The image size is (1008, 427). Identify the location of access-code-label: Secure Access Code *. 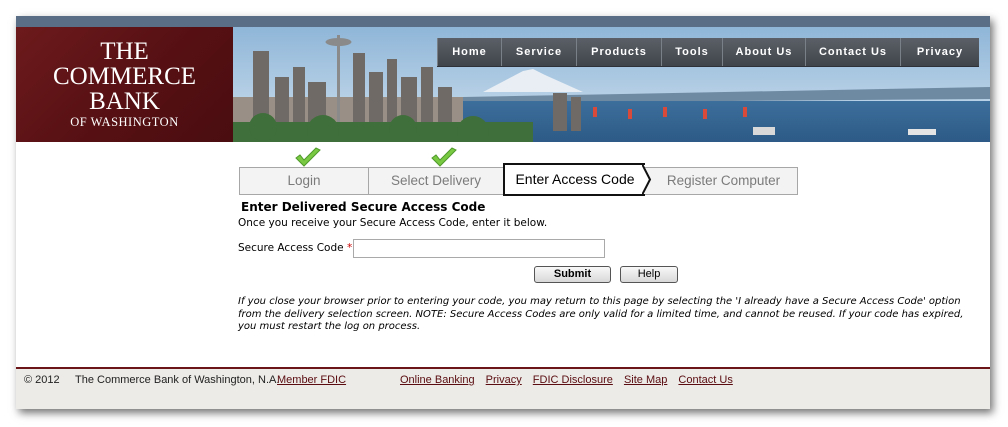
(295, 248).